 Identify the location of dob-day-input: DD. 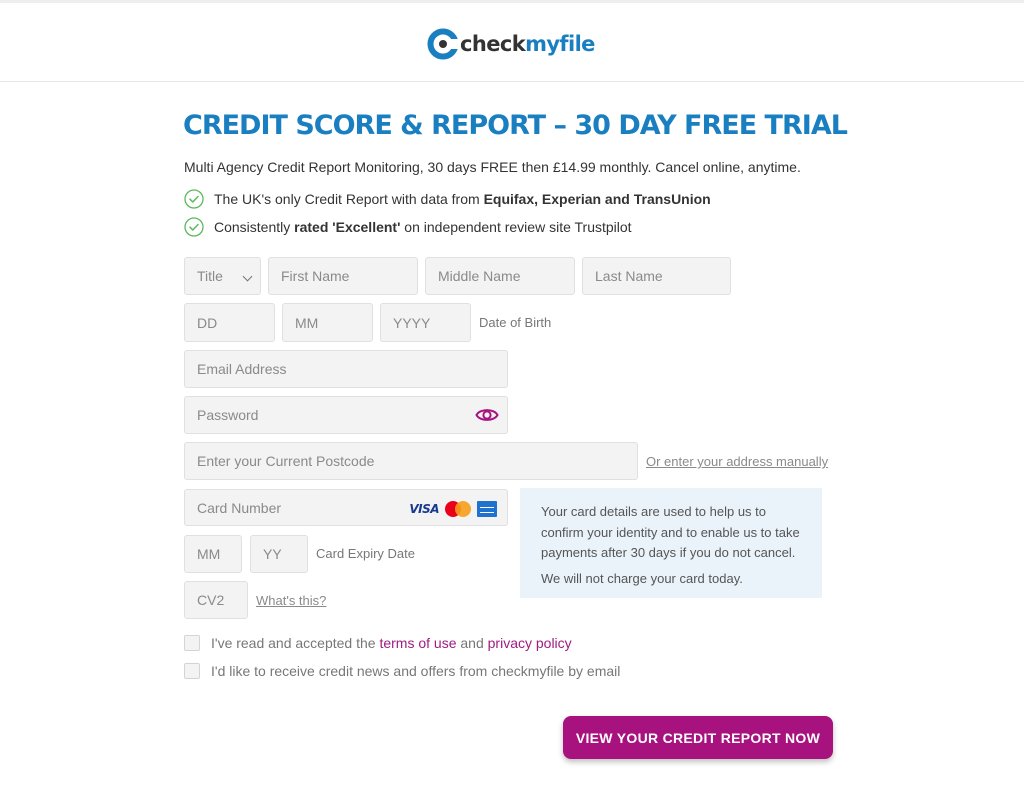
(229, 322).